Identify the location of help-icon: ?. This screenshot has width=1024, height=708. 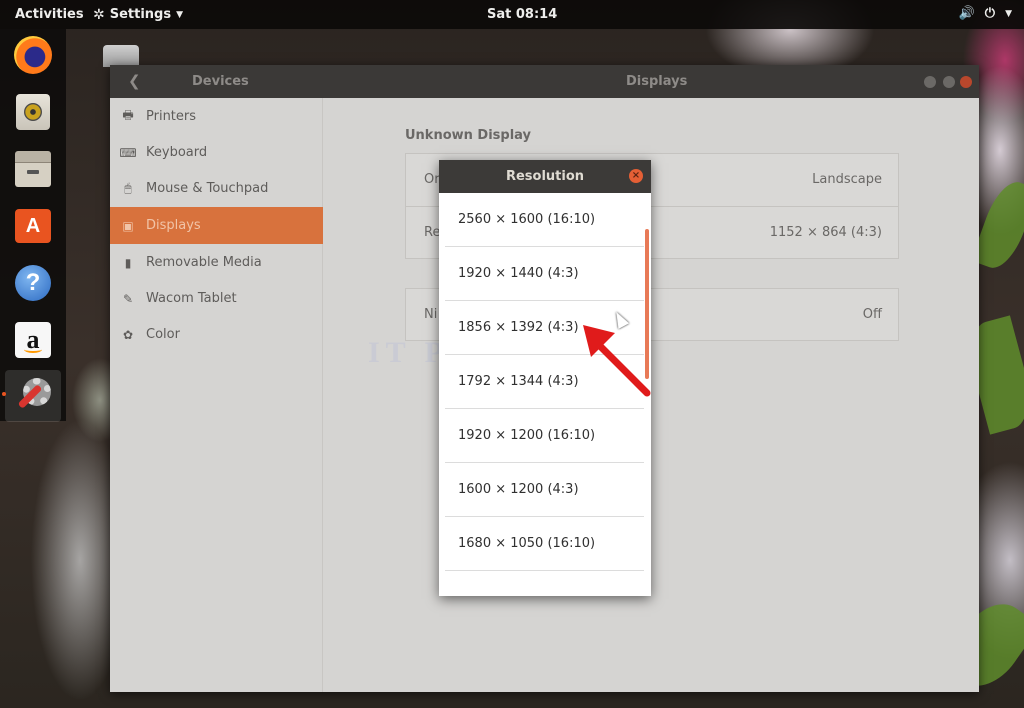
(33, 283).